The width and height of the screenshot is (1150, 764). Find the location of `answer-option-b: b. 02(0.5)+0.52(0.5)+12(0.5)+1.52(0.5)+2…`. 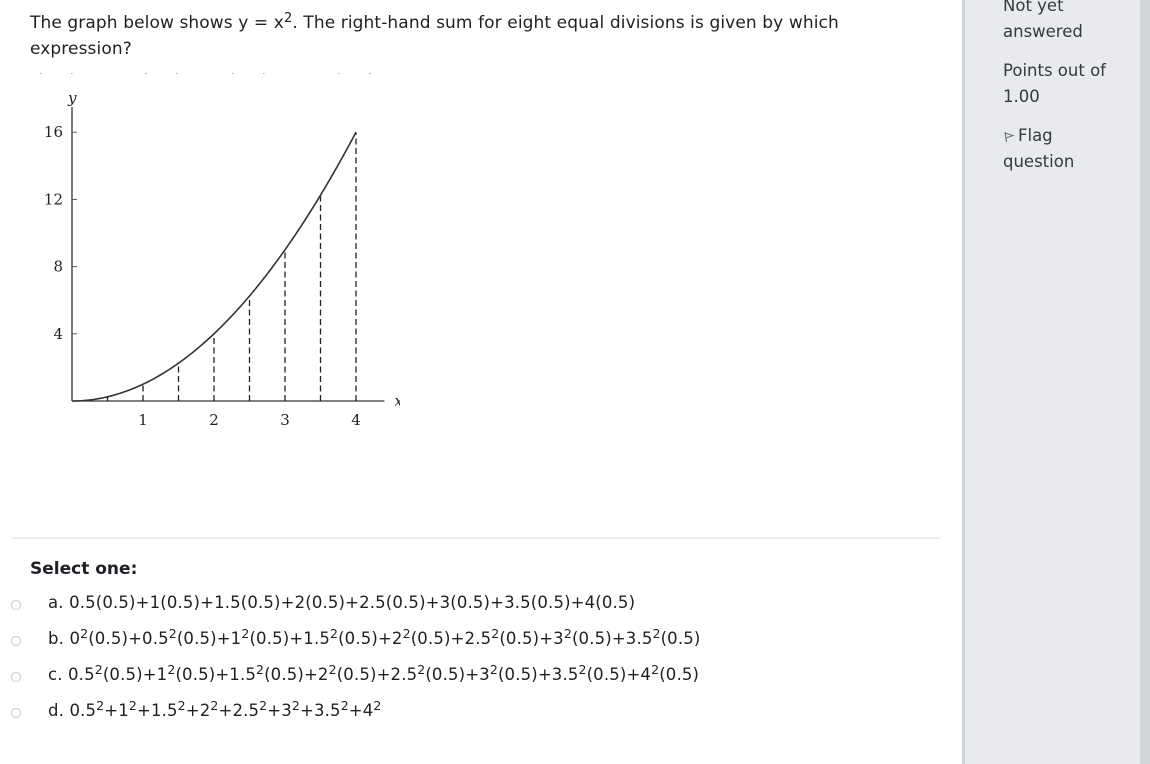

answer-option-b: b. 02(0.5)+0.52(0.5)+12(0.5)+1.52(0.5)+2… is located at coordinates (470, 643).